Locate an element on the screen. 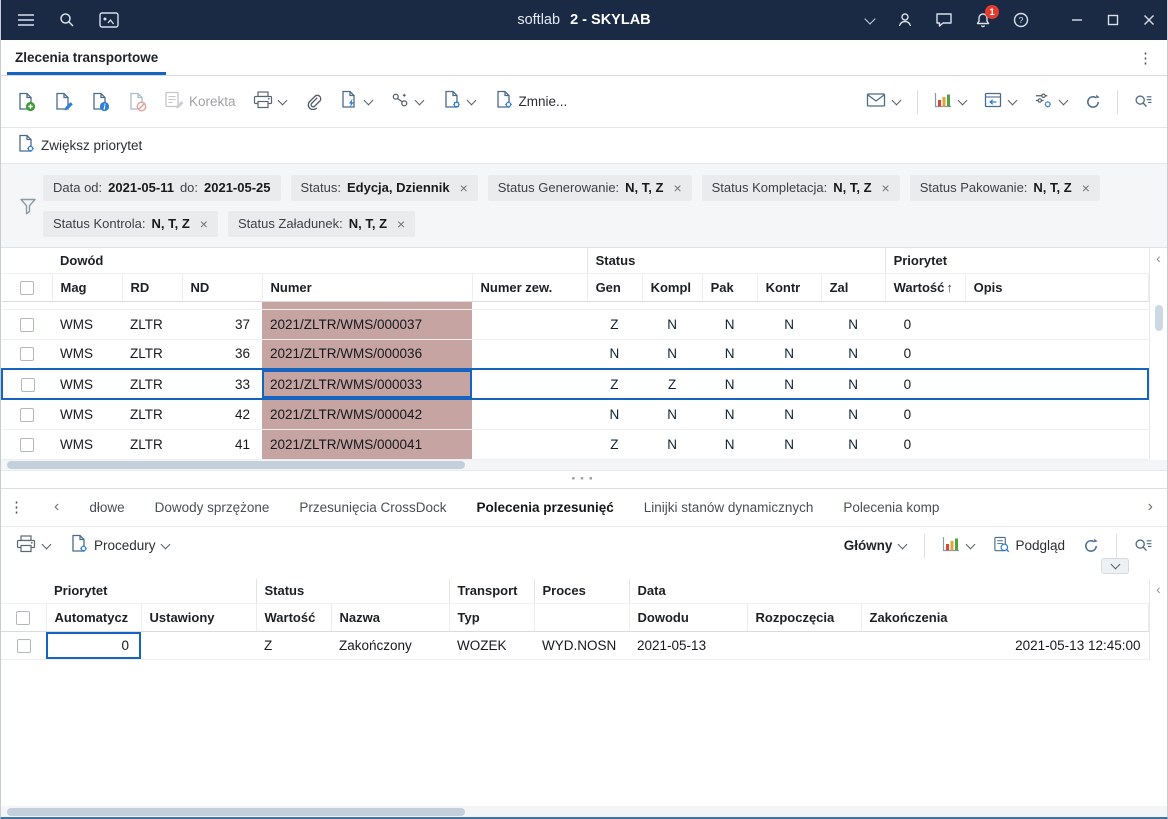 This screenshot has height=819, width=1168. detail-horizontal-scrollbar is located at coordinates (584, 811).